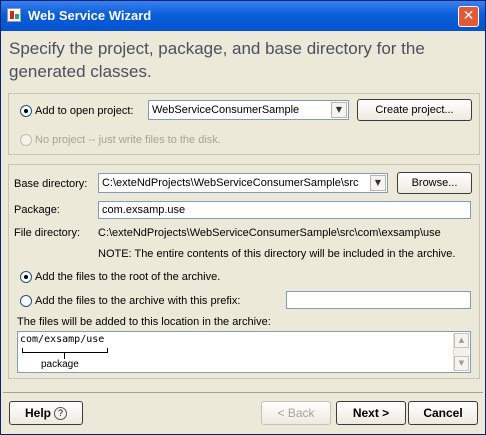 This screenshot has width=486, height=435. I want to click on help-button: Help?, so click(46, 413).